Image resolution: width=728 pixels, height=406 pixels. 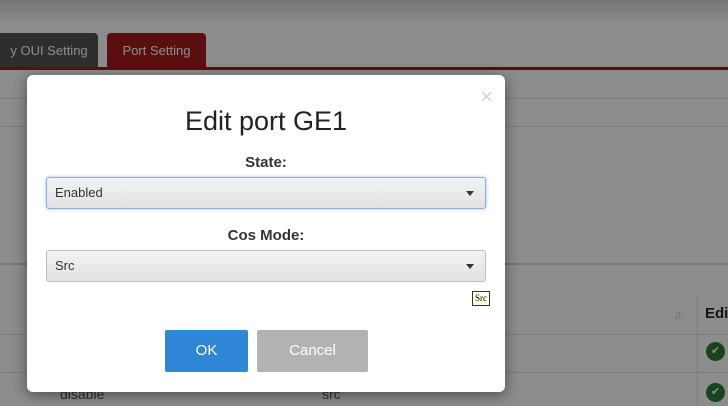 What do you see at coordinates (206, 351) in the screenshot?
I see `ok-button: OK` at bounding box center [206, 351].